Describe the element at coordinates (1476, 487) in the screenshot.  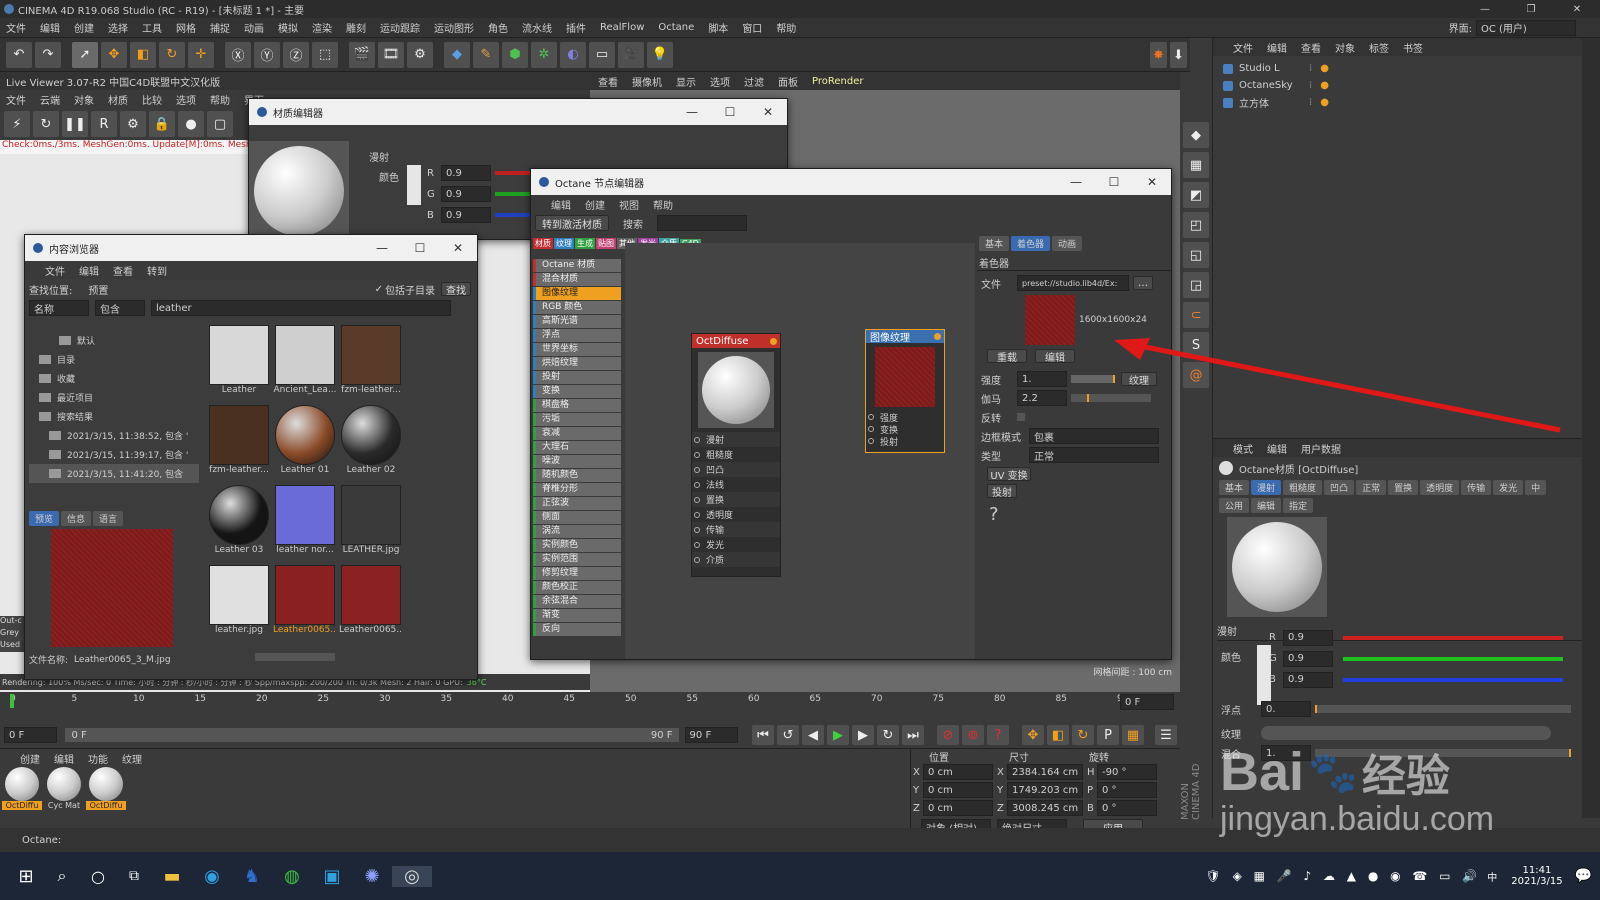
I see `tab: 传输` at that location.